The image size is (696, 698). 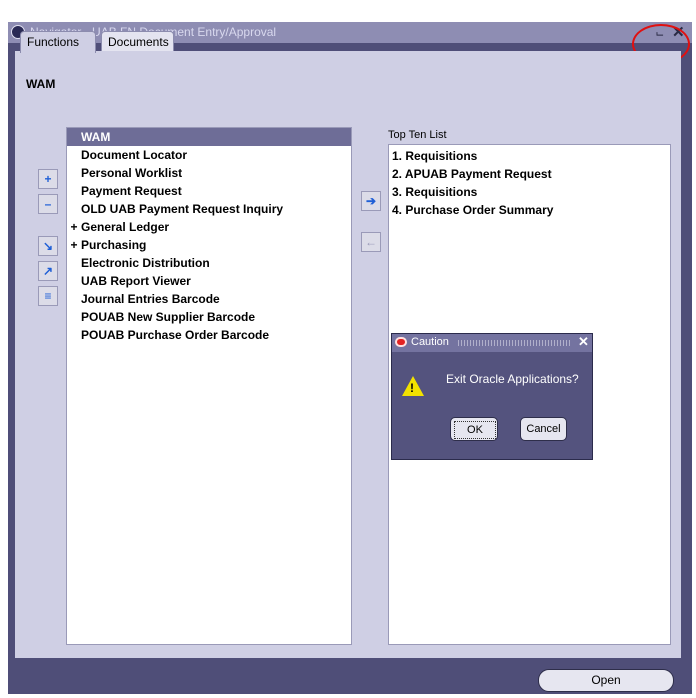 I want to click on collapse-all-icon: ≡, so click(x=48, y=296).